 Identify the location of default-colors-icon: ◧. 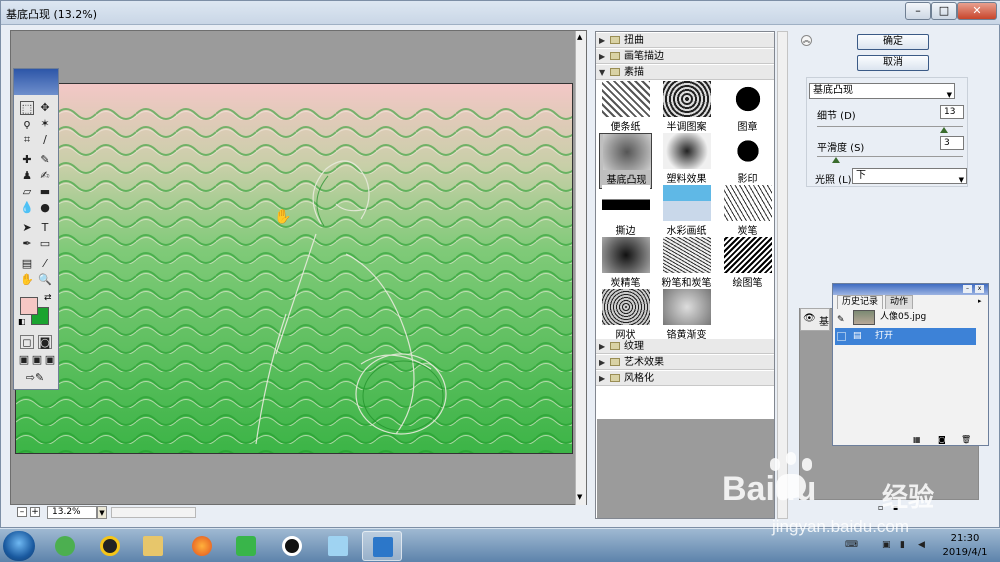
(22, 321).